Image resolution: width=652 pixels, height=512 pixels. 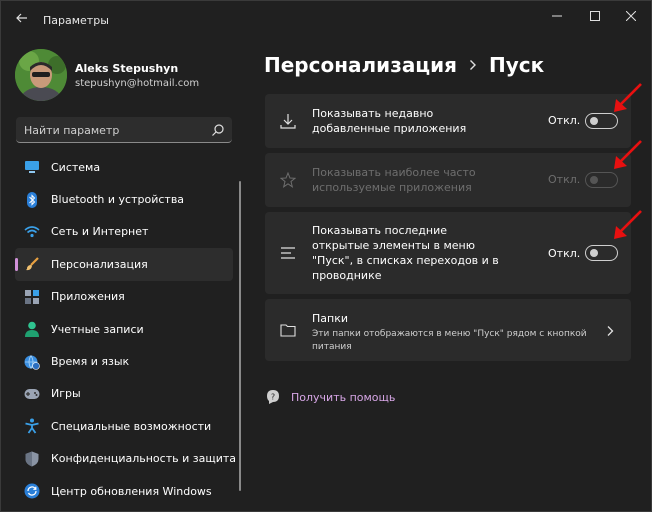 I want to click on window-title: Параметры, so click(x=76, y=20).